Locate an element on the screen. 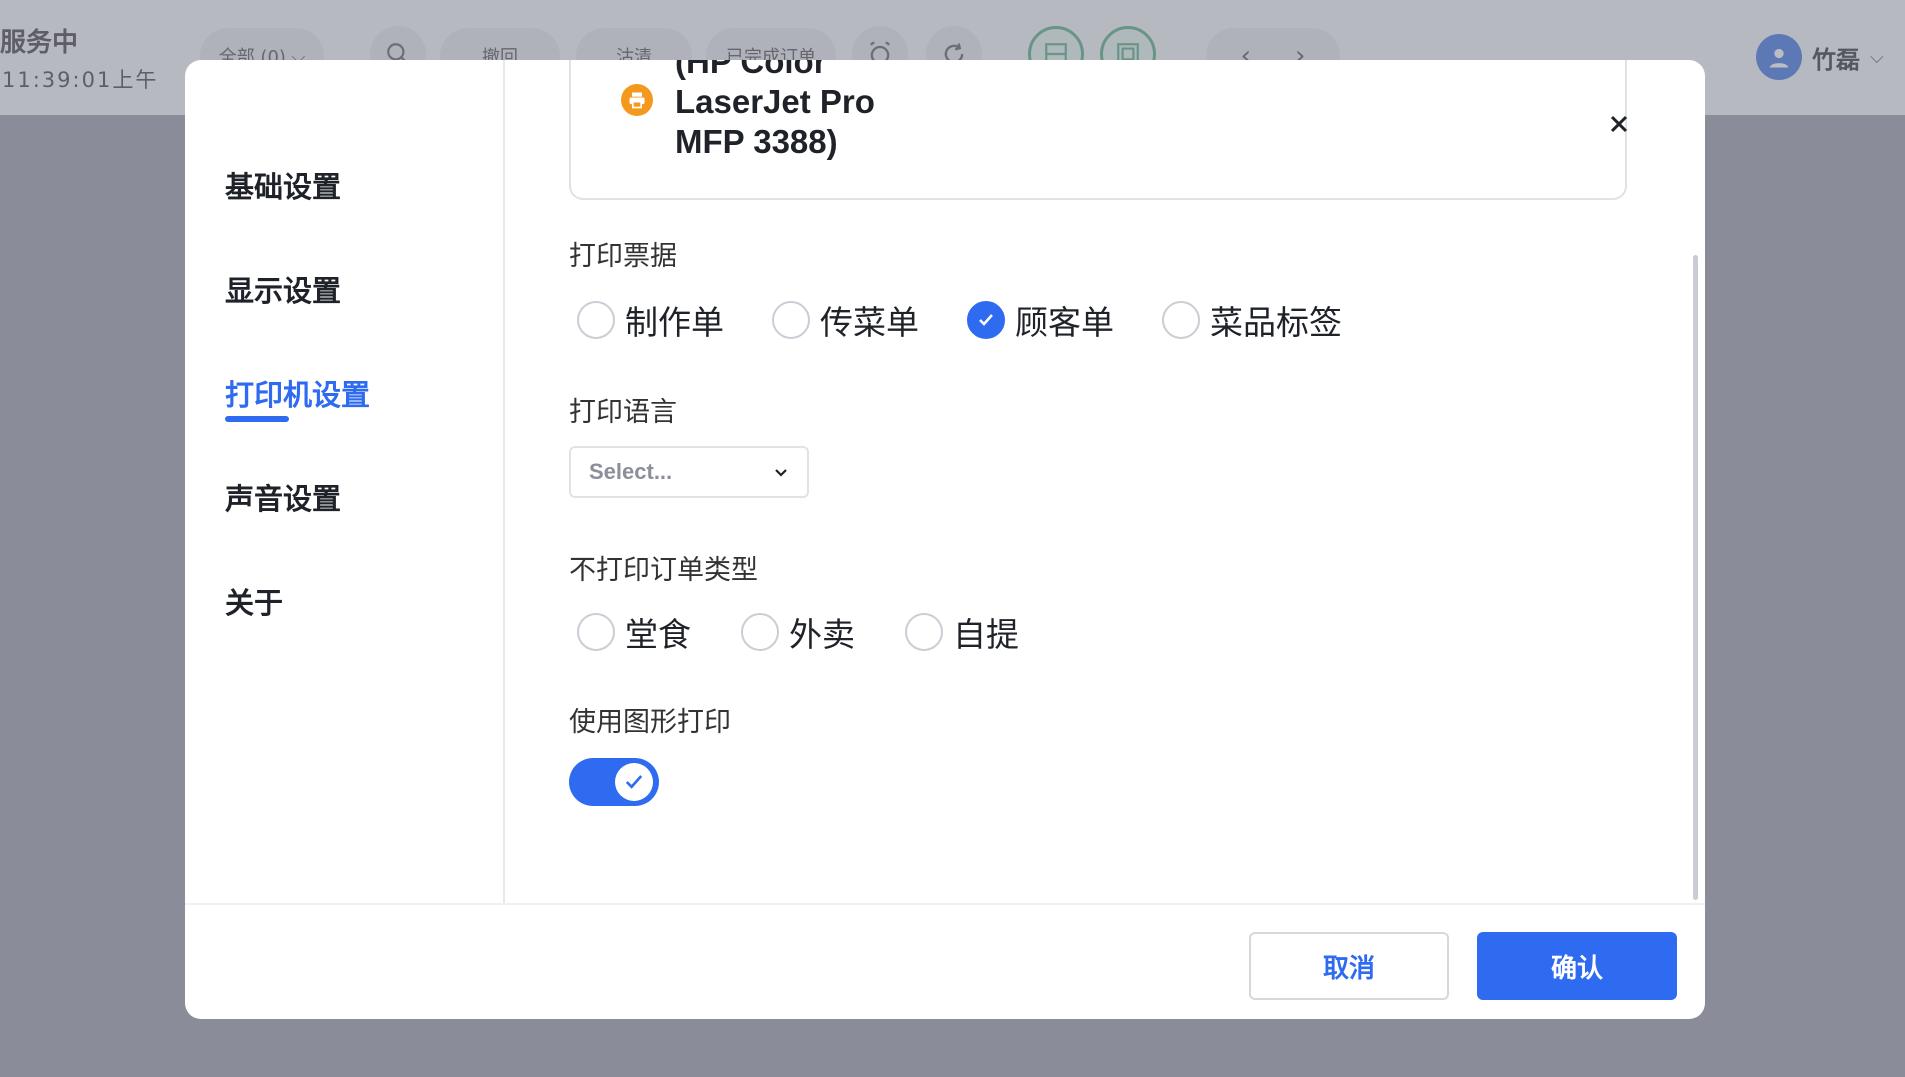 The height and width of the screenshot is (1077, 1905). clock: 11:39:01上午 is located at coordinates (80, 80).